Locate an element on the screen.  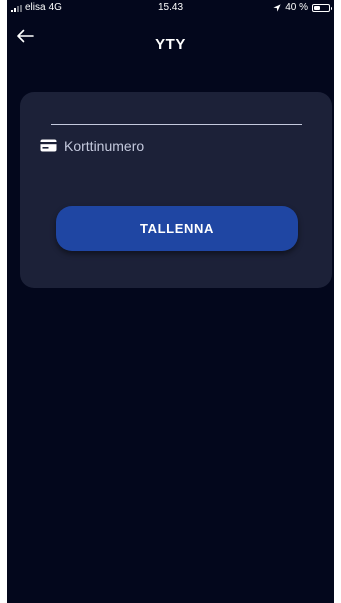
battery-level is located at coordinates (317, 8).